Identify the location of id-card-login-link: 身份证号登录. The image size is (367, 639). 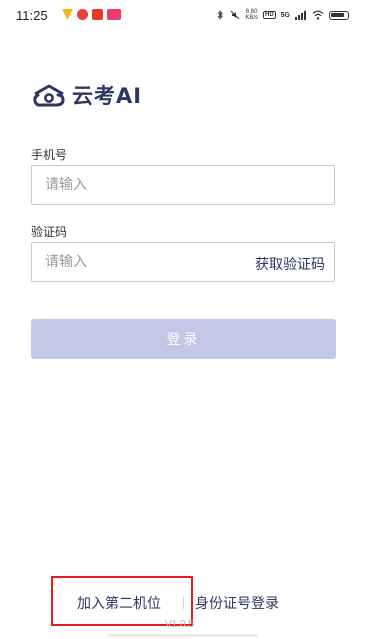
(237, 603).